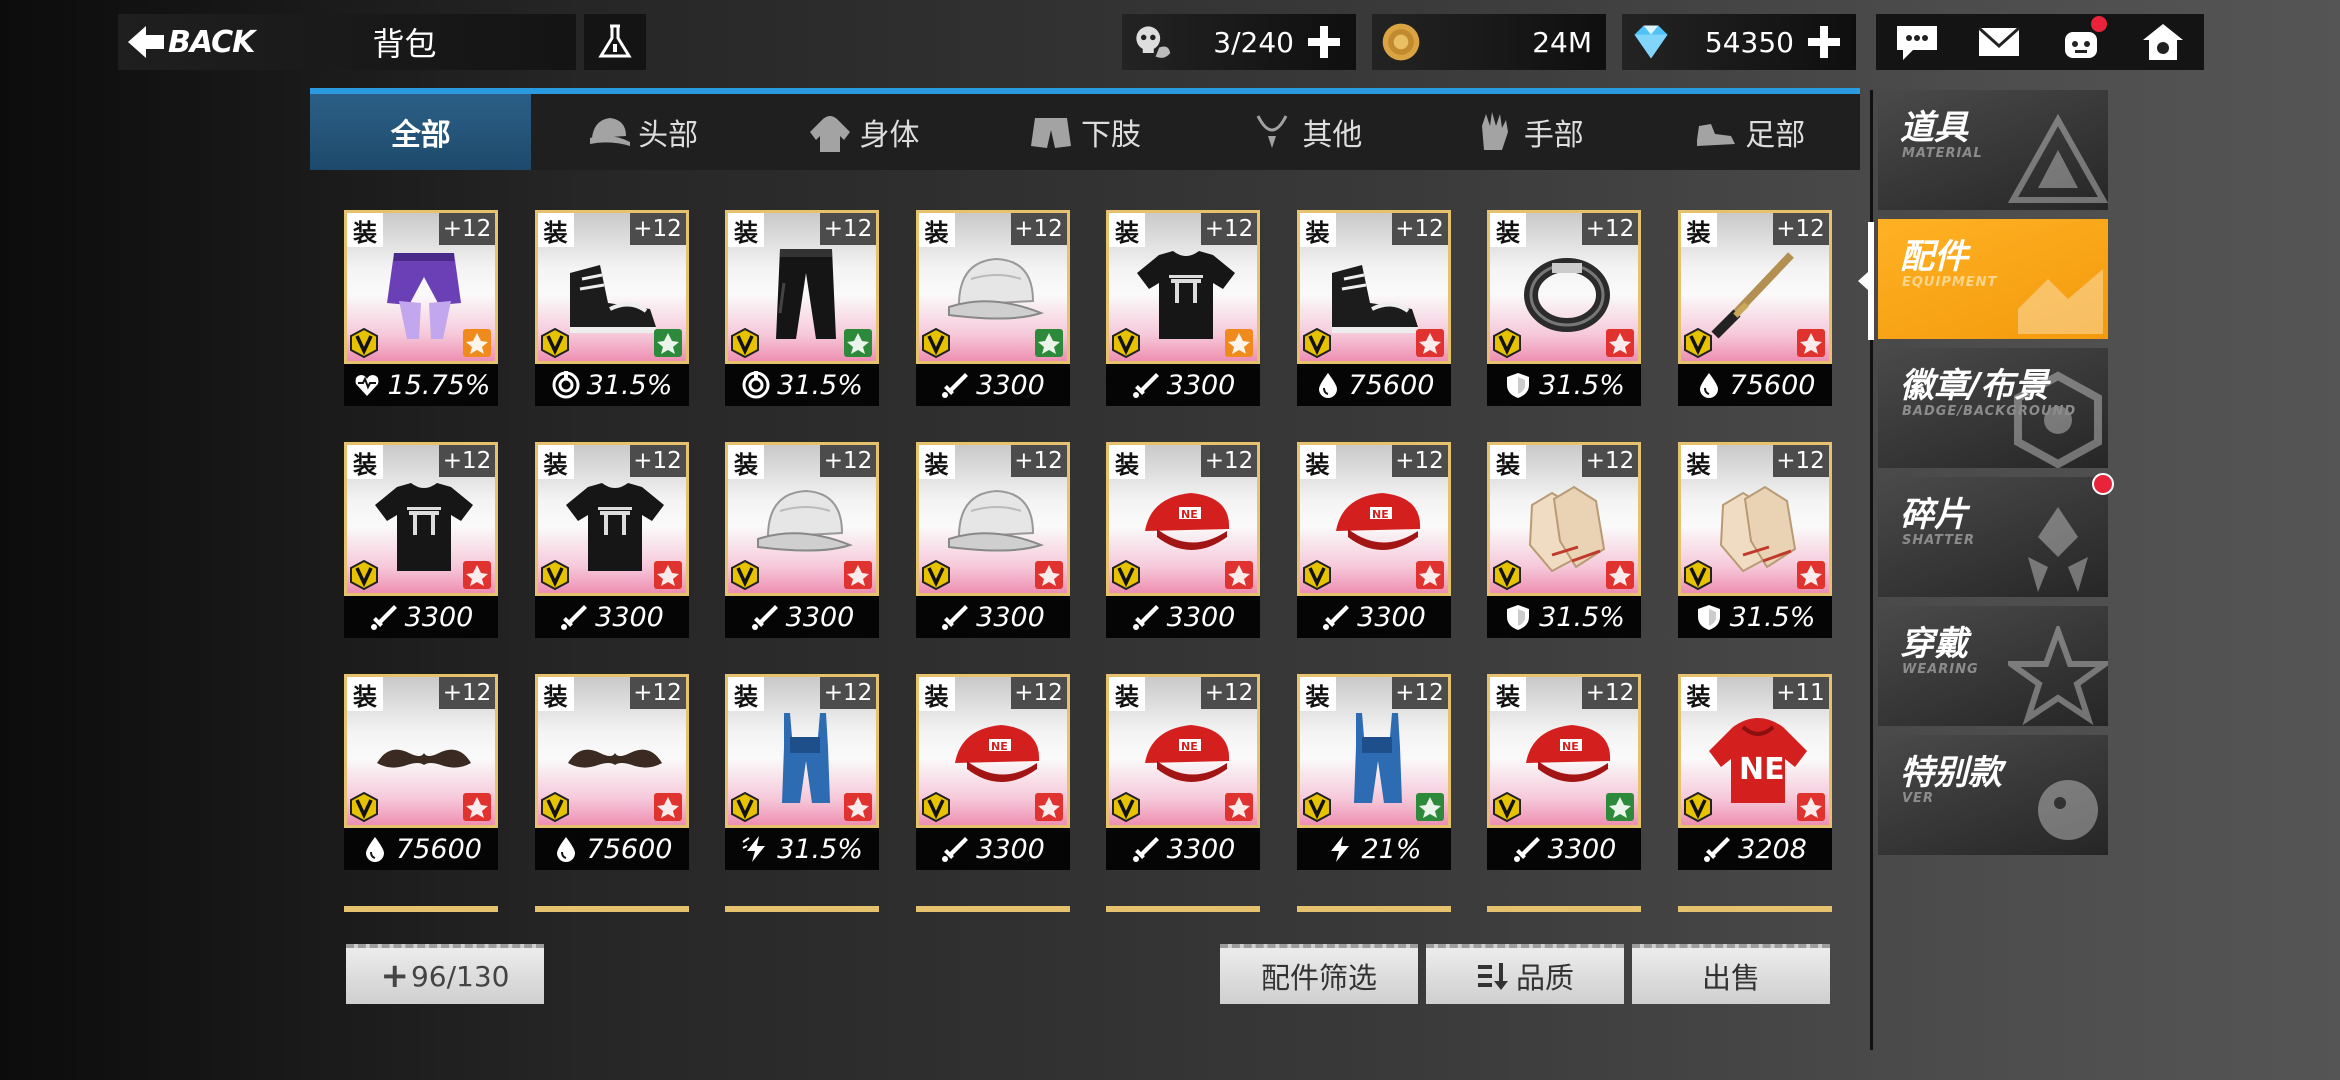 This screenshot has height=1080, width=2340. What do you see at coordinates (1993, 537) in the screenshot?
I see `sidebar-item-shatter: 碎片 SHATTER` at bounding box center [1993, 537].